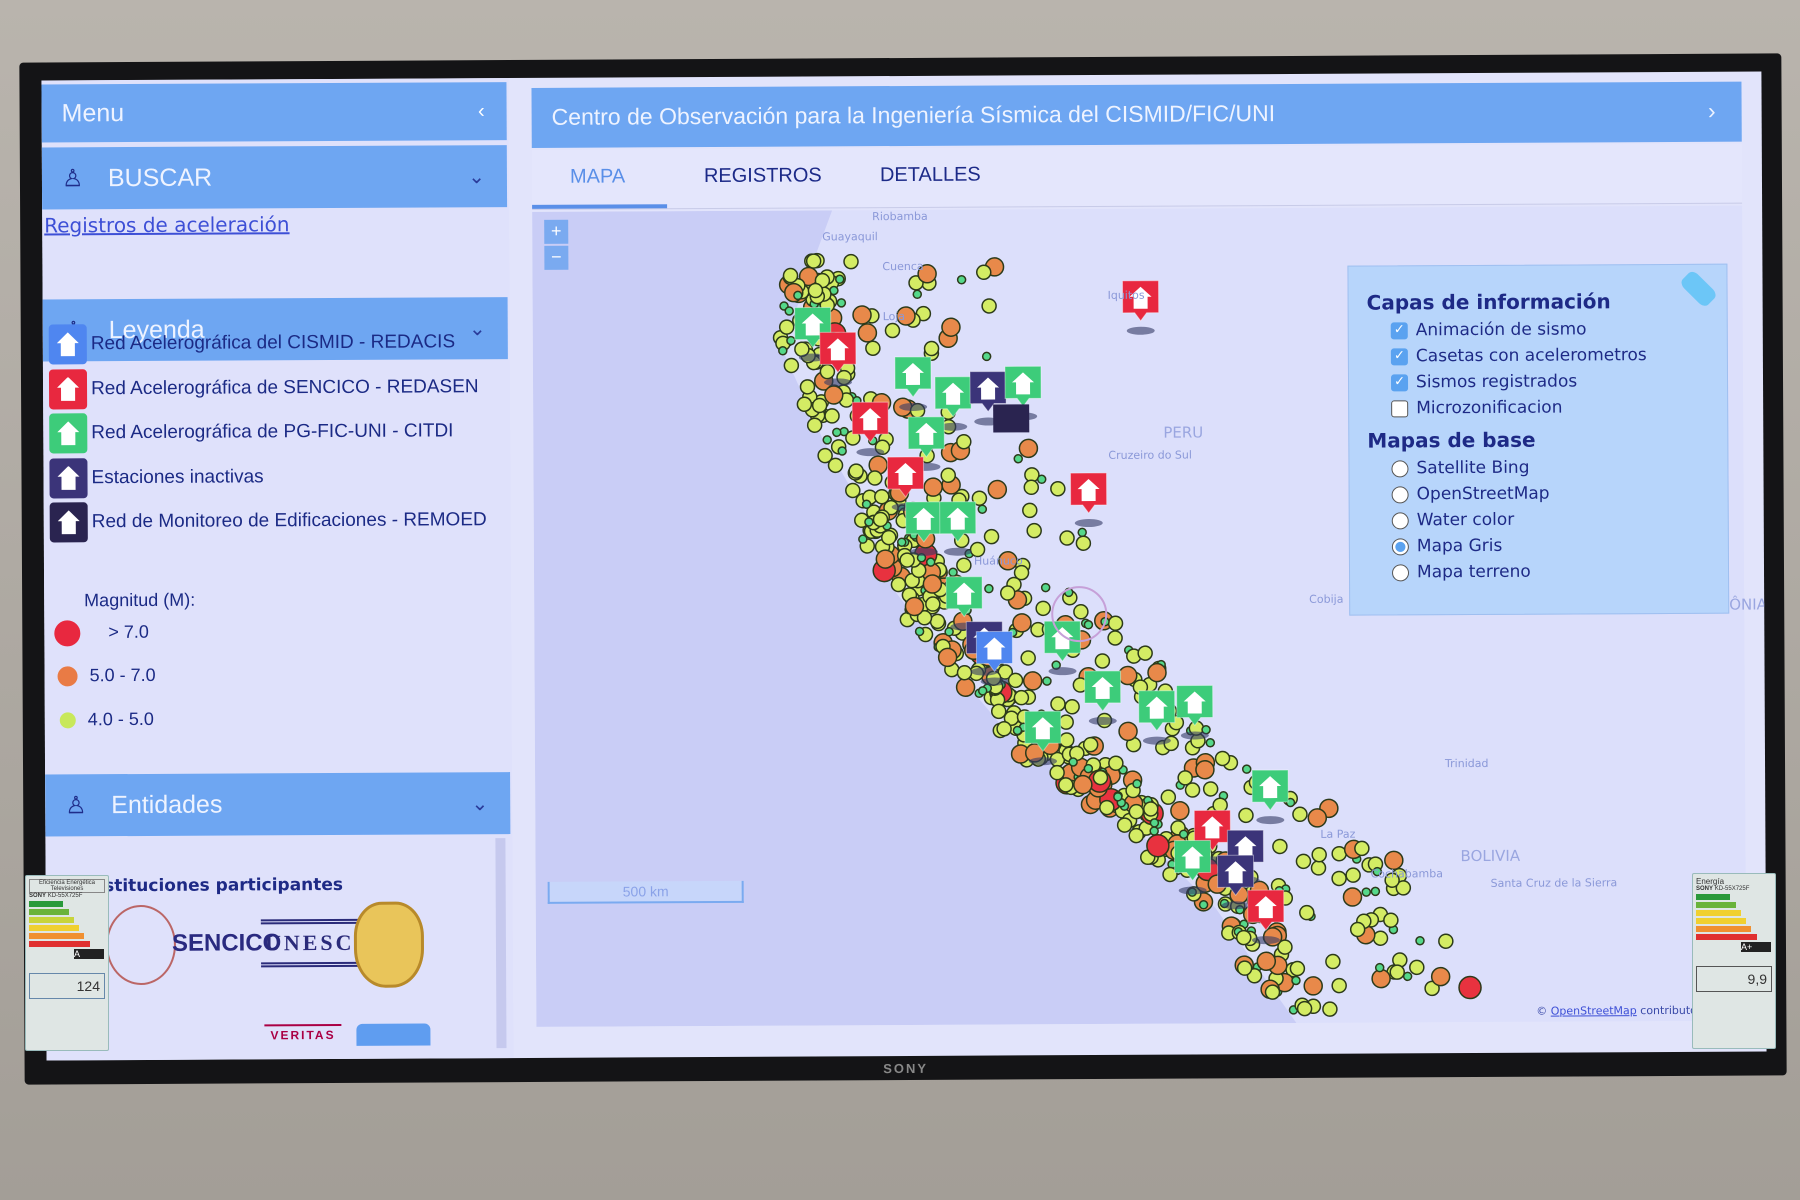  I want to click on osm-link: OpenStreetMap, so click(1594, 1010).